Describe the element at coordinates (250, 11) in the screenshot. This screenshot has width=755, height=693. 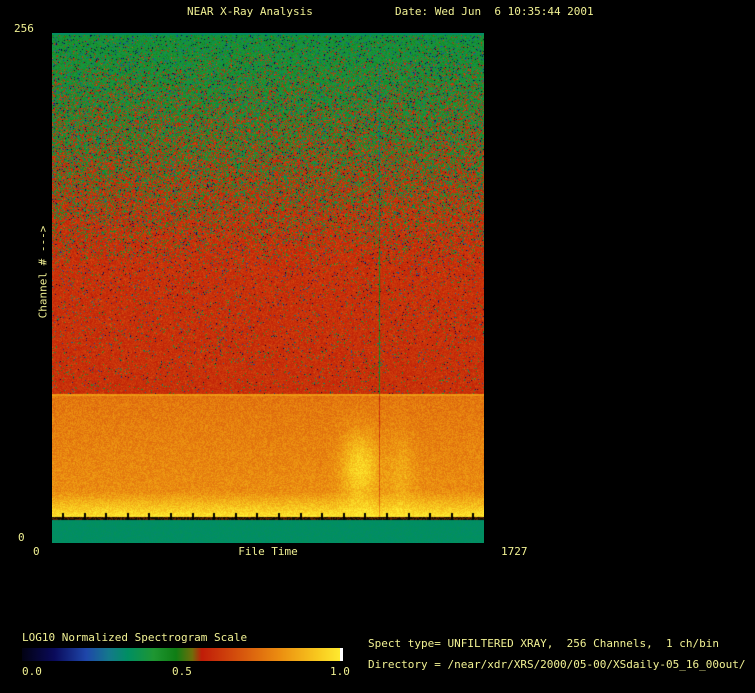
I see `page-title: NEAR X-Ray Analysis` at that location.